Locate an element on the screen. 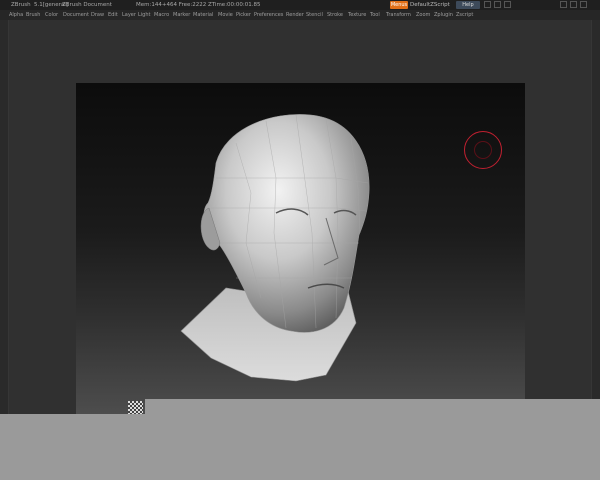 The image size is (600, 480). menu-transform: Transform is located at coordinates (398, 15).